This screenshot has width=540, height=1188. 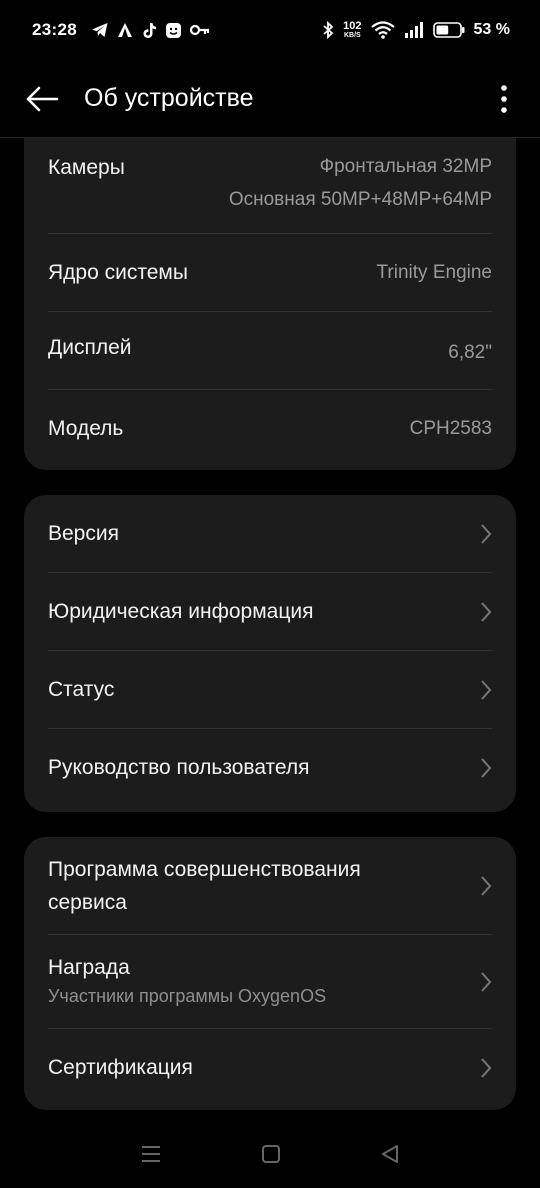 I want to click on nav-back-button, so click(x=390, y=1156).